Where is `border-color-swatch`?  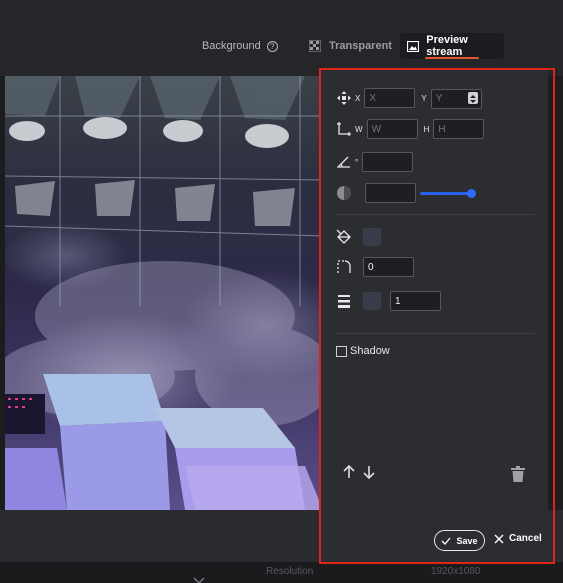
border-color-swatch is located at coordinates (372, 301).